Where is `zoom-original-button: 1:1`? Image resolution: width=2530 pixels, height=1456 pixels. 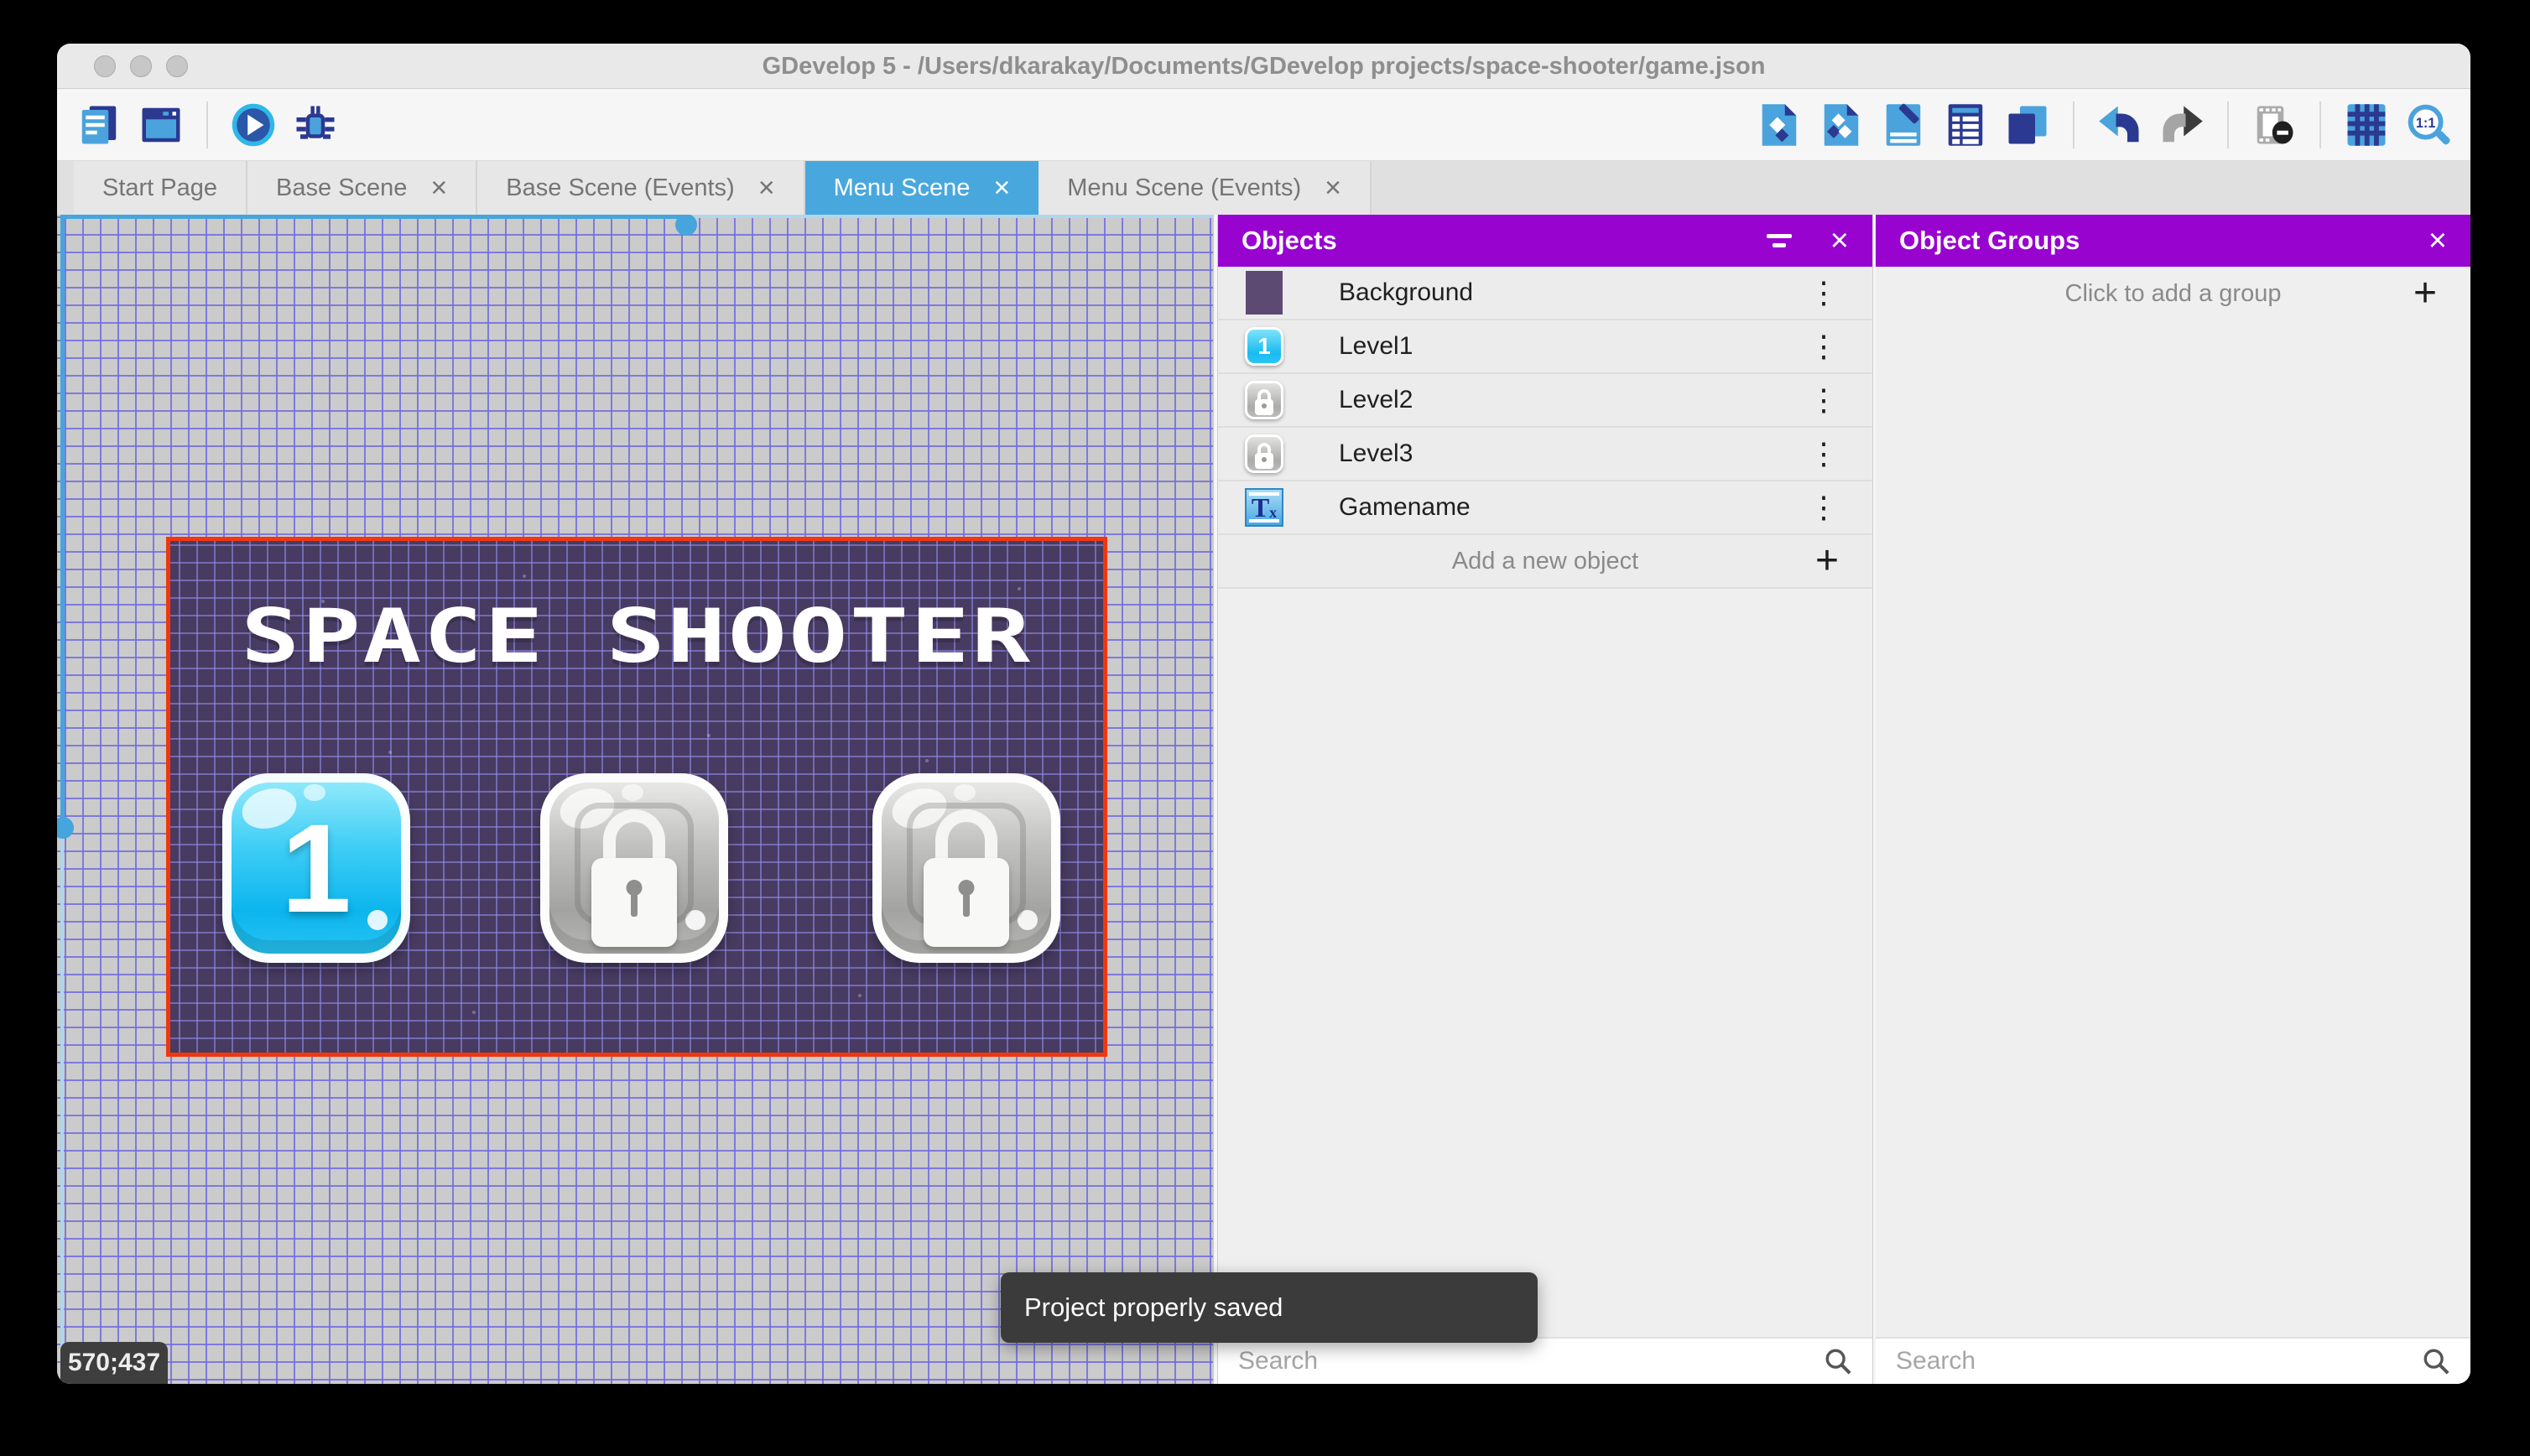
zoom-original-button: 1:1 is located at coordinates (2428, 125).